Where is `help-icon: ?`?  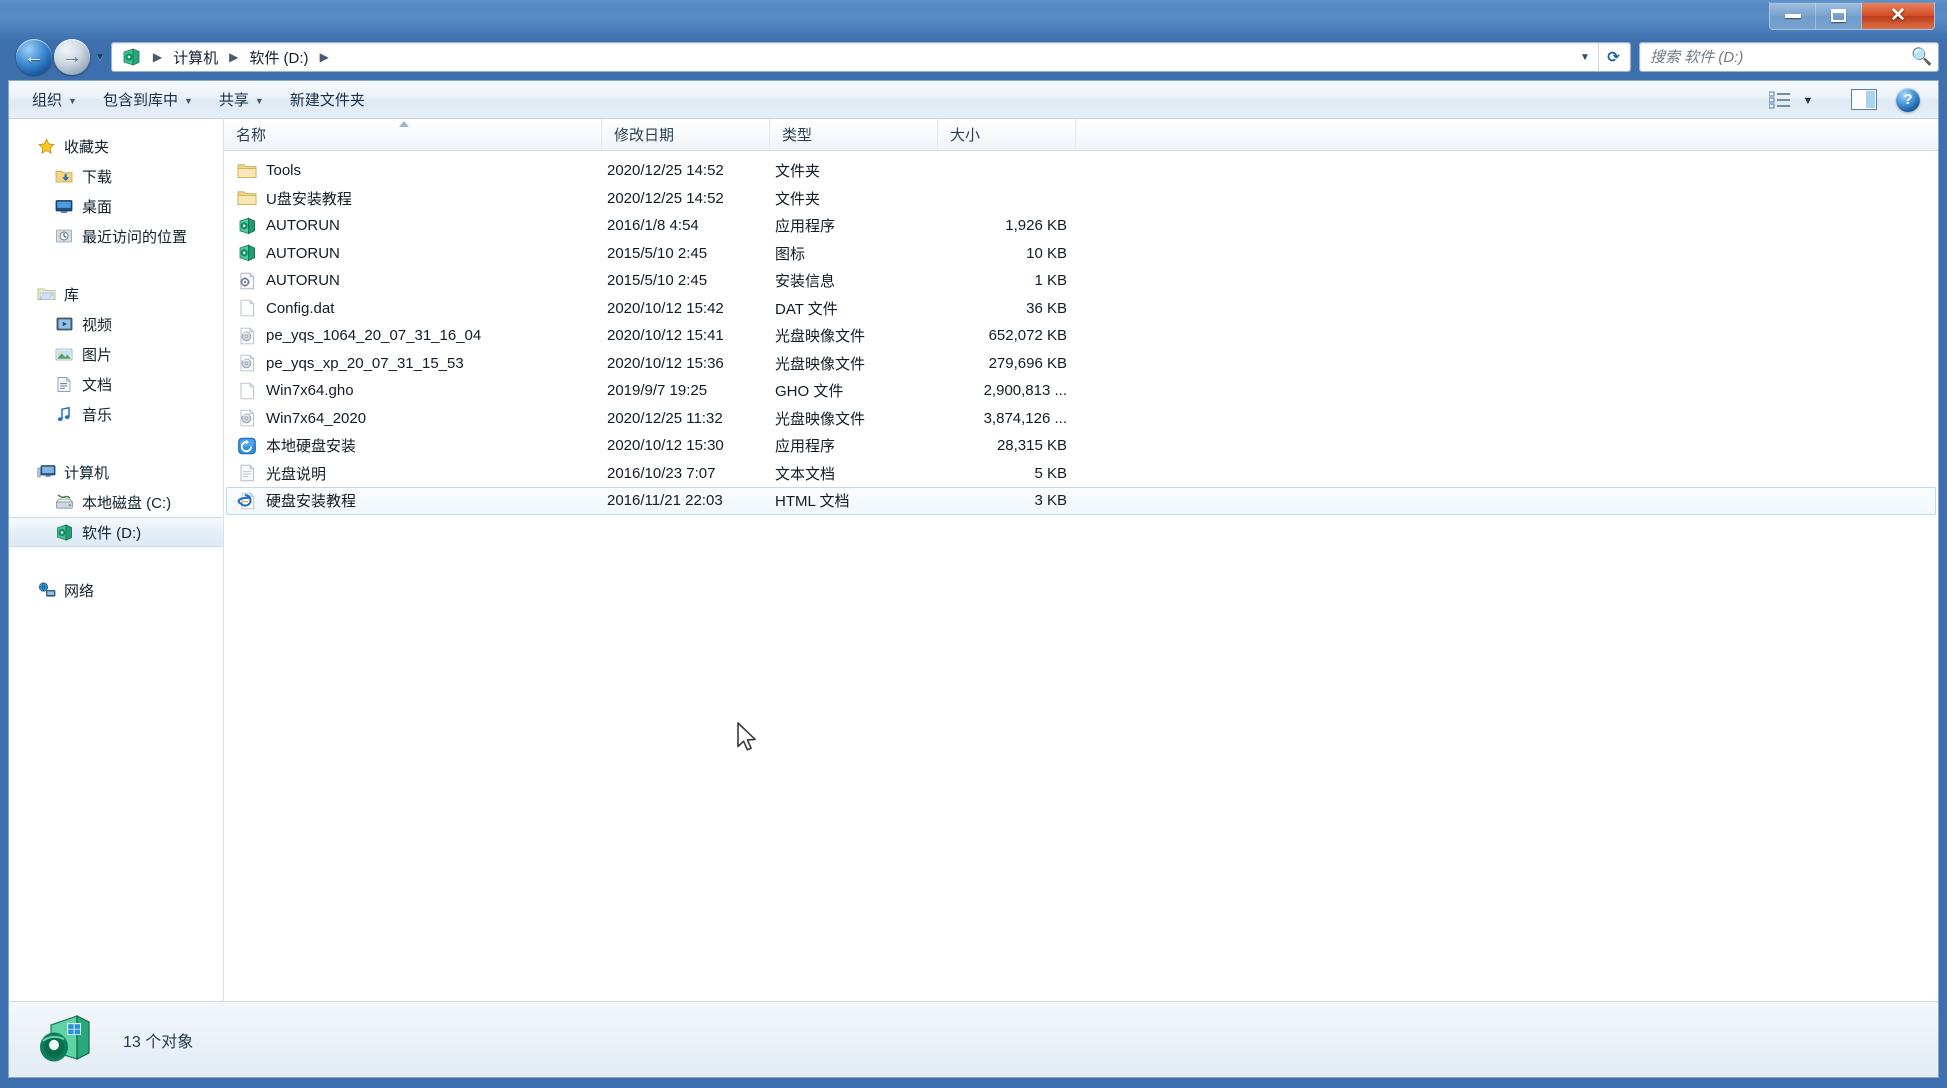 help-icon: ? is located at coordinates (1908, 99).